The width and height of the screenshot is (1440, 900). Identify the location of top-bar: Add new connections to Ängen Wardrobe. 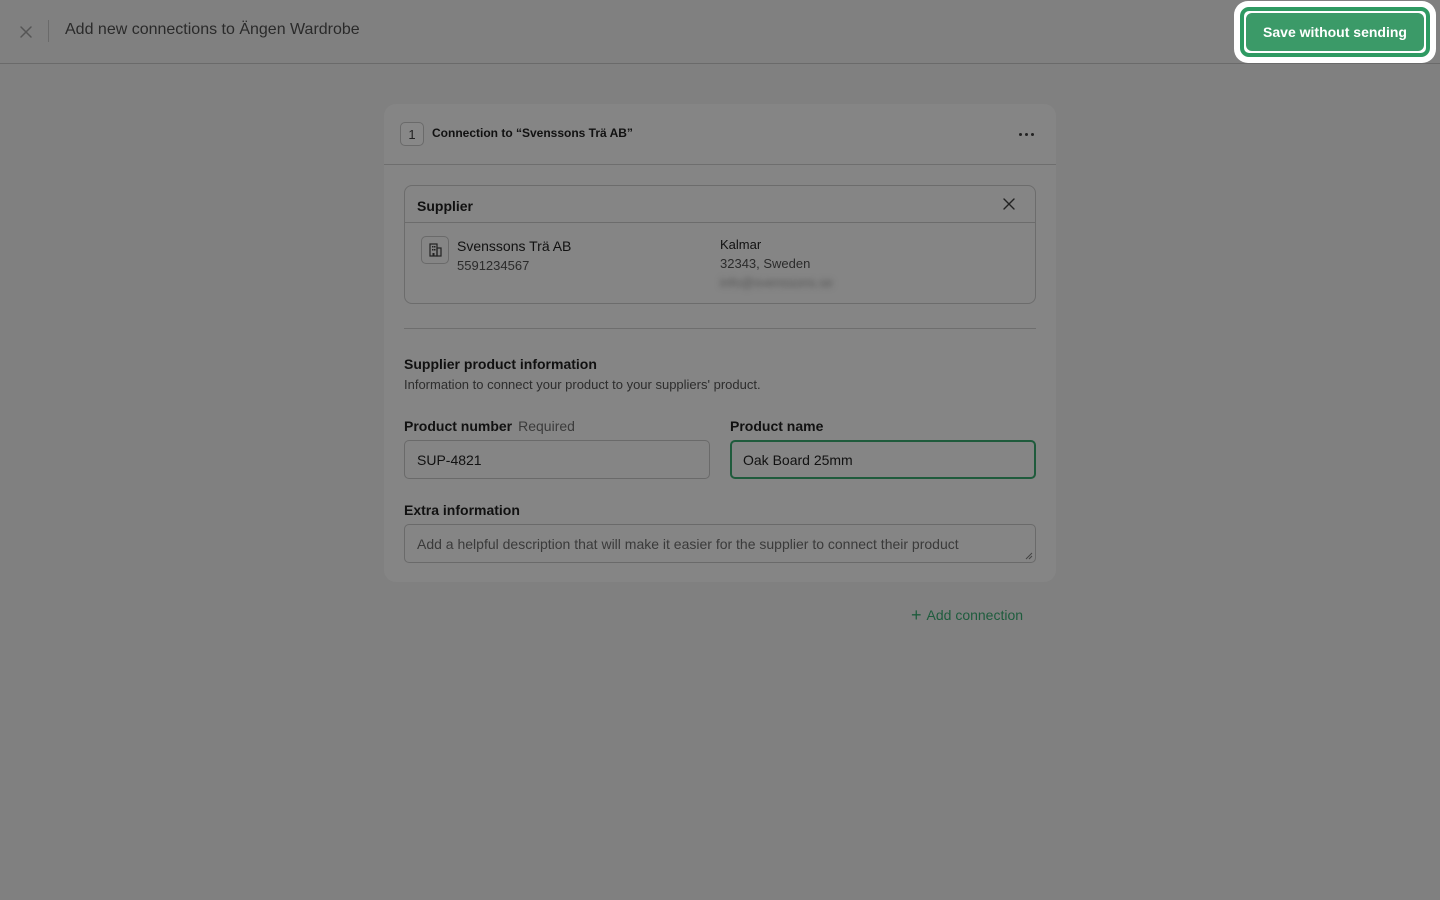
(720, 32).